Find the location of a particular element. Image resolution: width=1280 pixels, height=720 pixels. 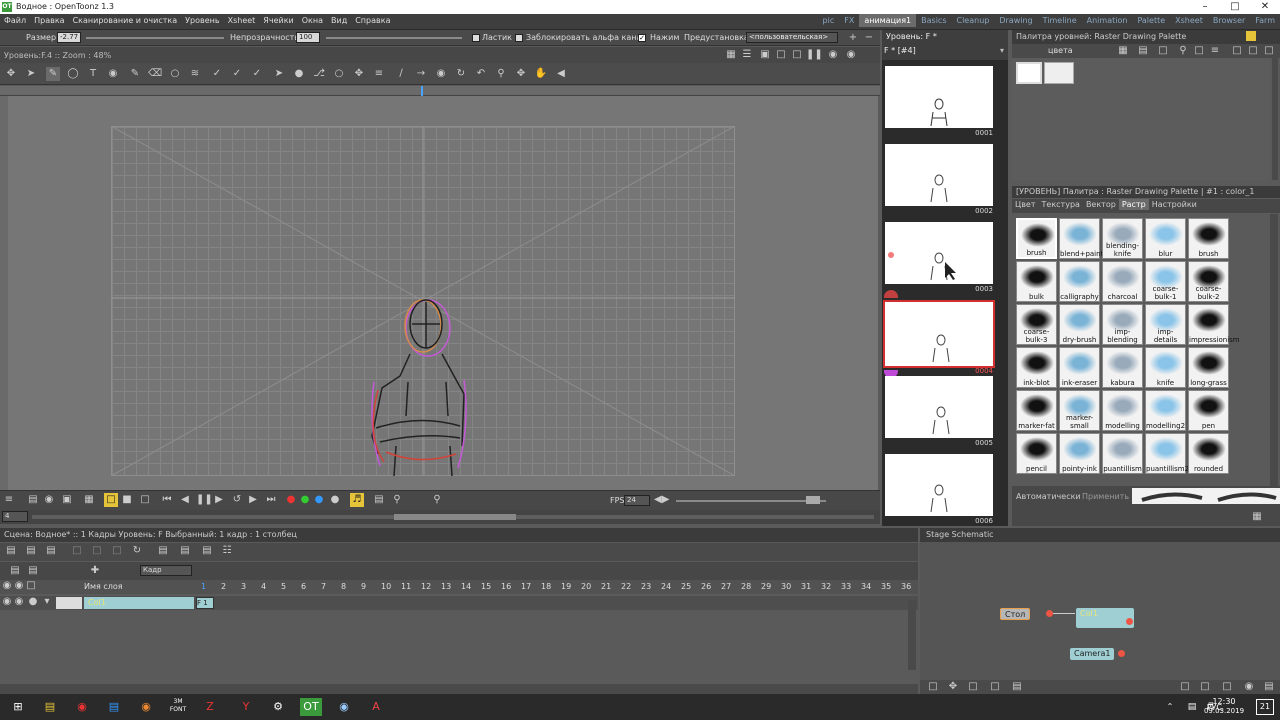

increase-icon: ▤ is located at coordinates (207, 551).